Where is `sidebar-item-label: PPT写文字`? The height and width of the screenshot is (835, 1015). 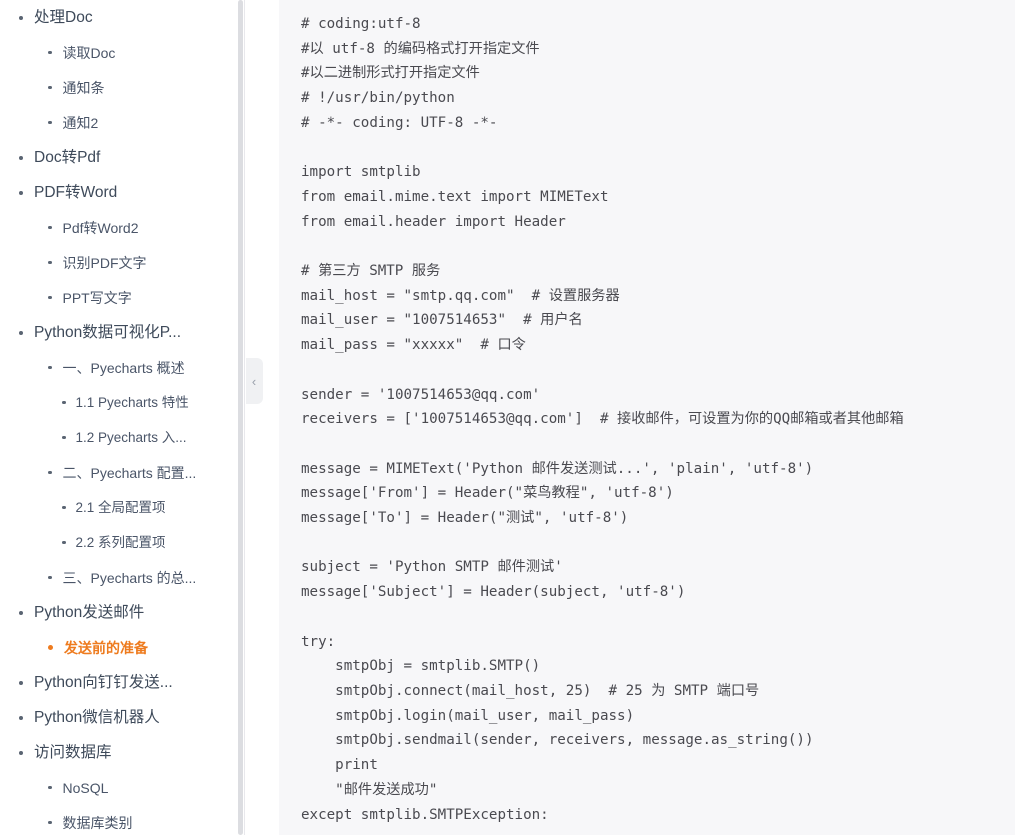 sidebar-item-label: PPT写文字 is located at coordinates (97, 297).